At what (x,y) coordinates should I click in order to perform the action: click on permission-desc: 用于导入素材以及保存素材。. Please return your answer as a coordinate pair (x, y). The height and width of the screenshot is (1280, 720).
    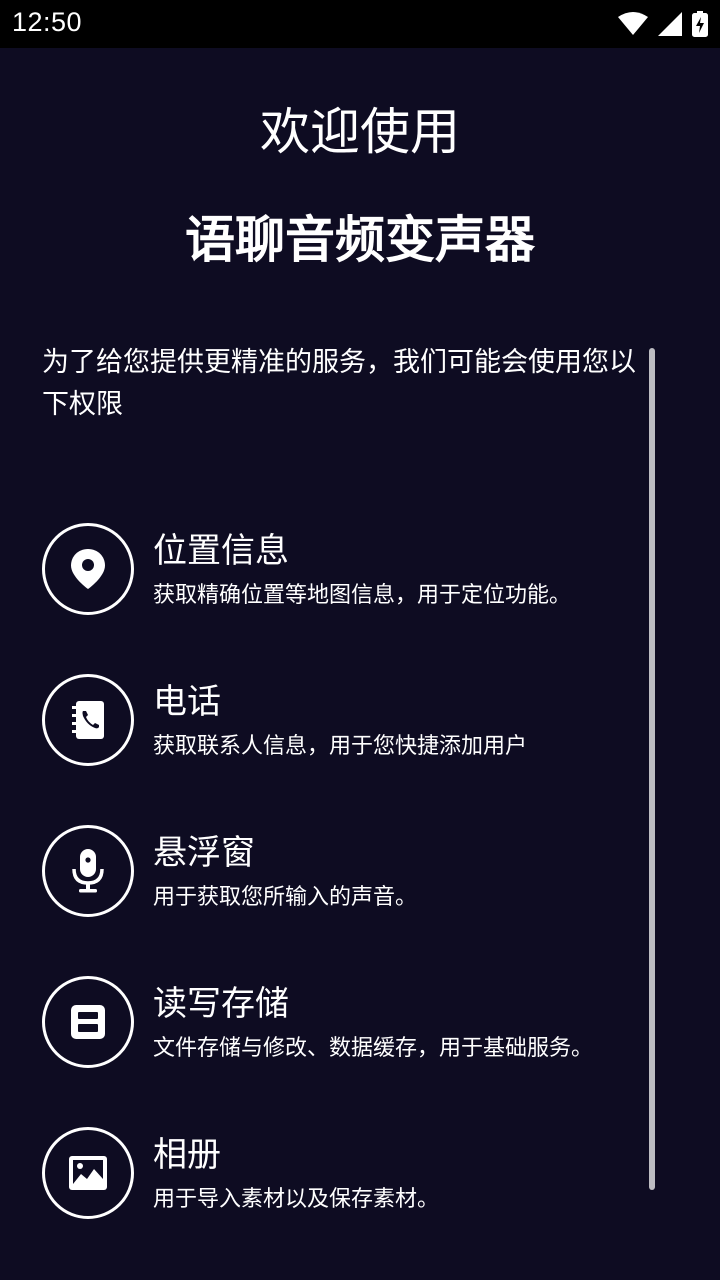
    Looking at the image, I should click on (296, 1199).